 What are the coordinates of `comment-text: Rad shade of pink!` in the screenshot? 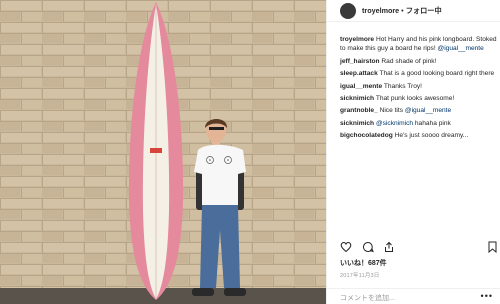 It's located at (409, 61).